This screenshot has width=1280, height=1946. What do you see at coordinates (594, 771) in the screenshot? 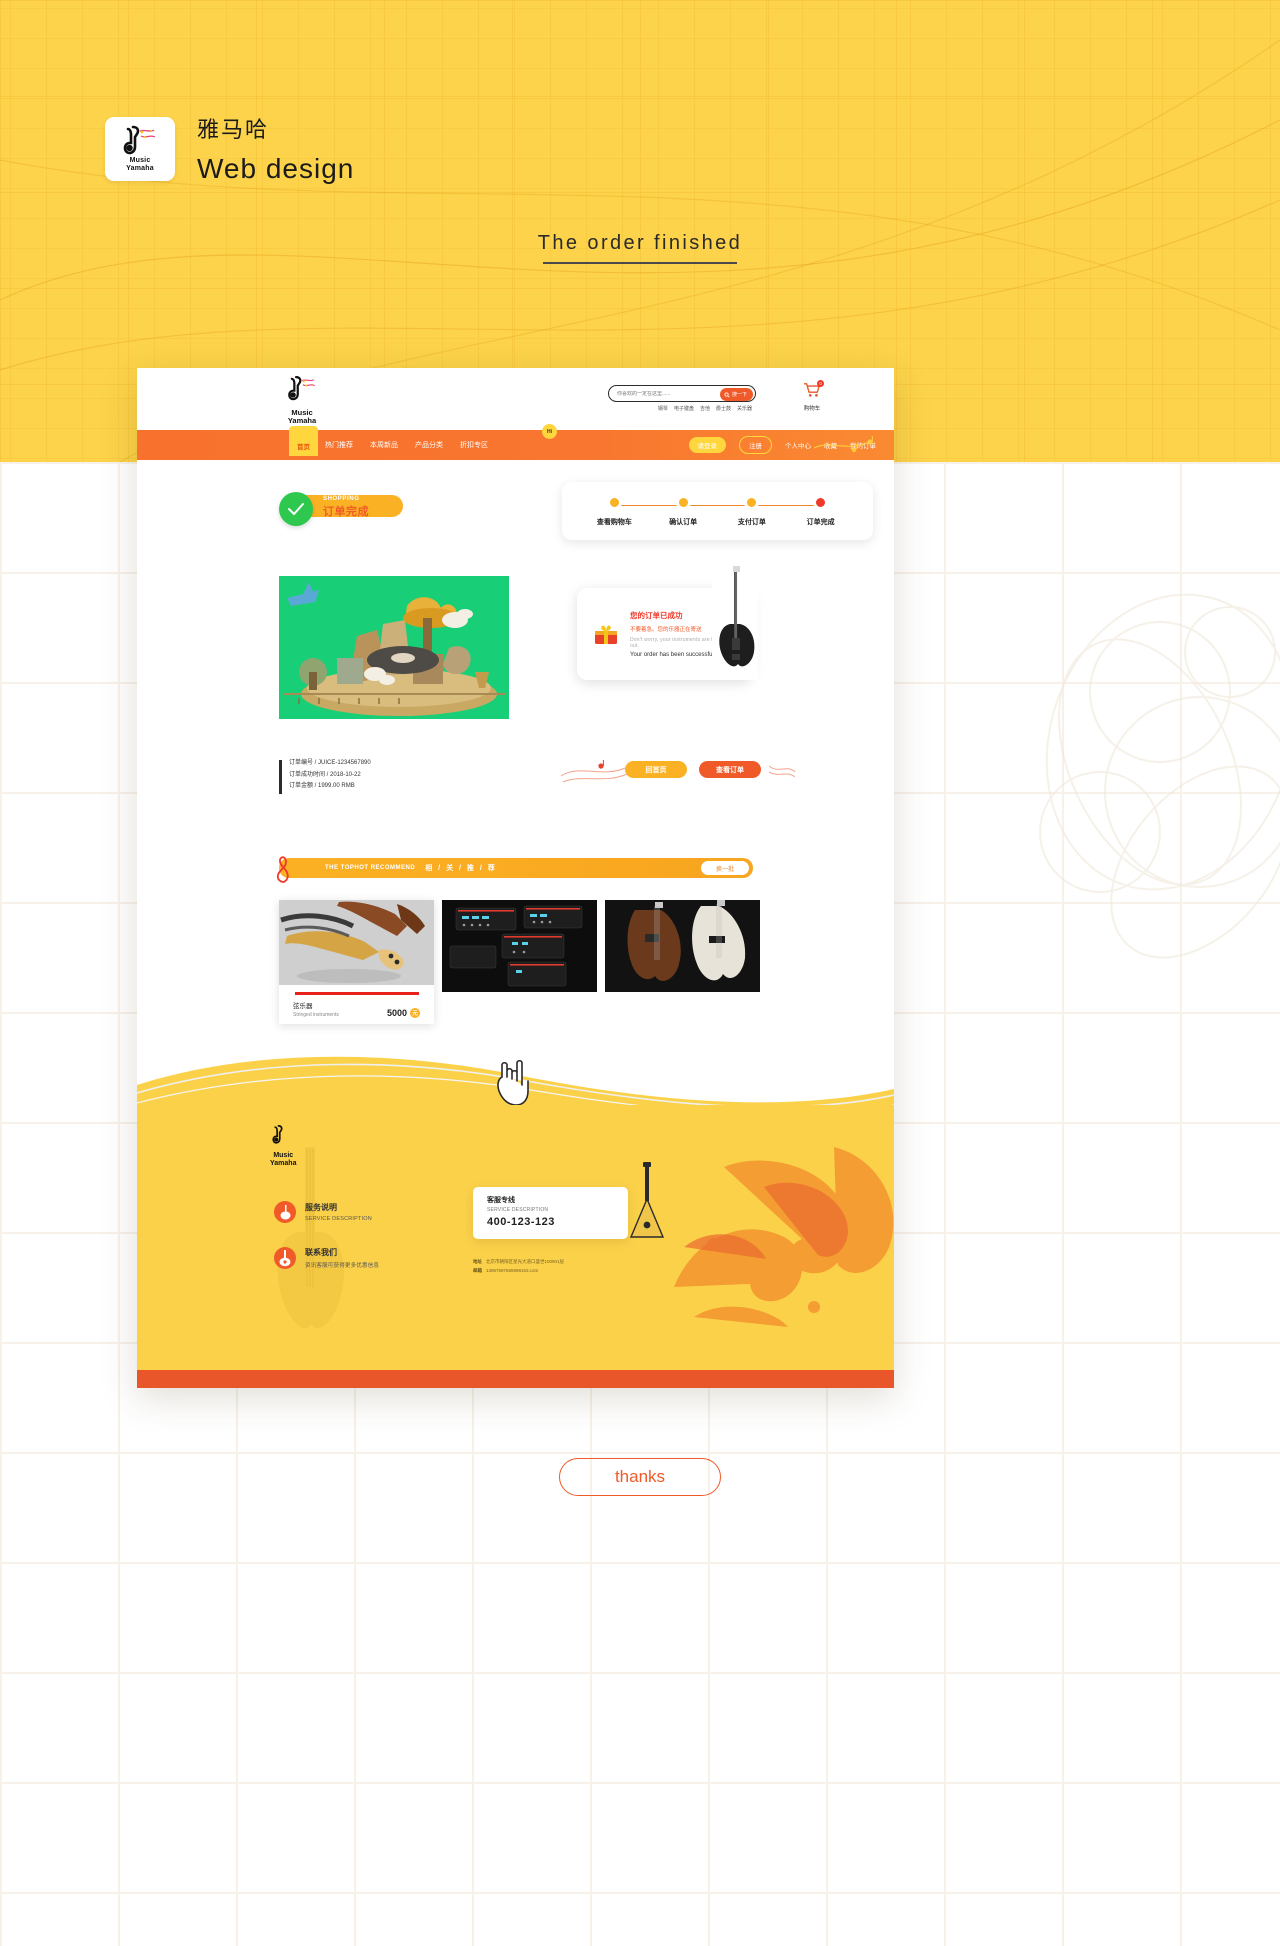
I see `music-note-decoration` at bounding box center [594, 771].